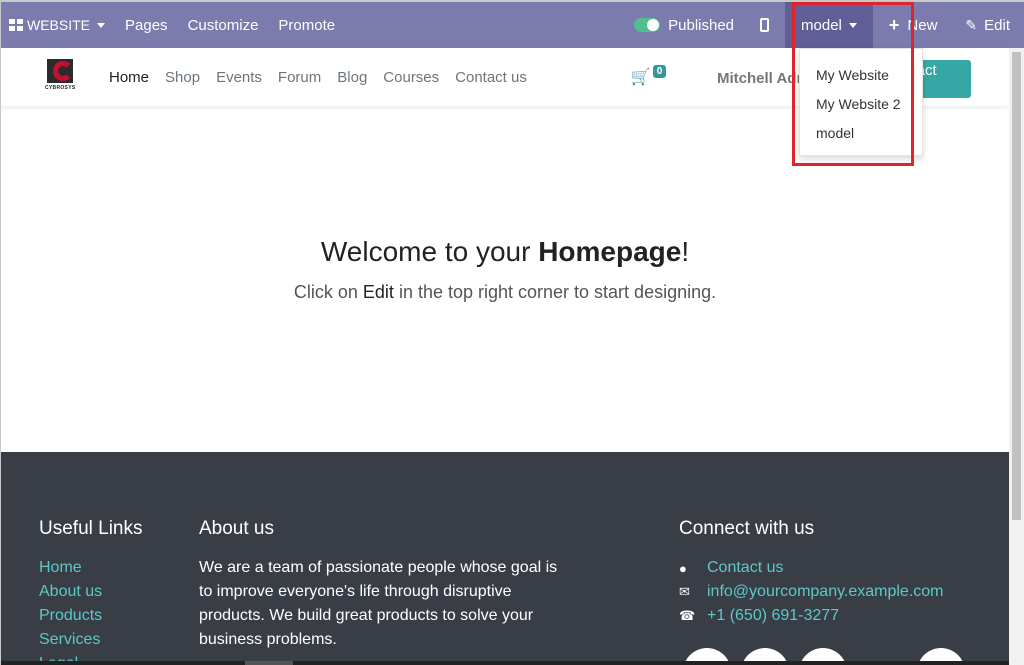  Describe the element at coordinates (491, 77) in the screenshot. I see `nav-contact-us: Contact us` at that location.